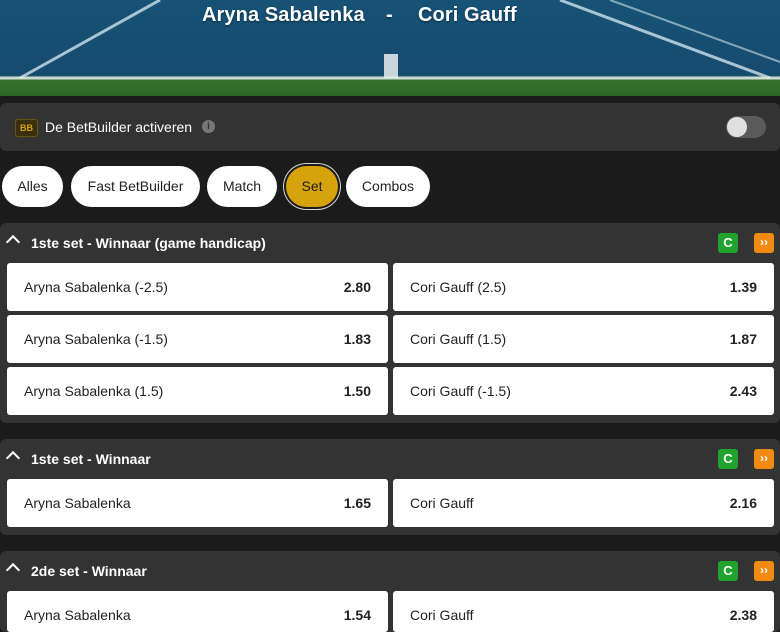 The width and height of the screenshot is (780, 632). What do you see at coordinates (91, 459) in the screenshot?
I see `market-title: 1ste set - Winnaar` at bounding box center [91, 459].